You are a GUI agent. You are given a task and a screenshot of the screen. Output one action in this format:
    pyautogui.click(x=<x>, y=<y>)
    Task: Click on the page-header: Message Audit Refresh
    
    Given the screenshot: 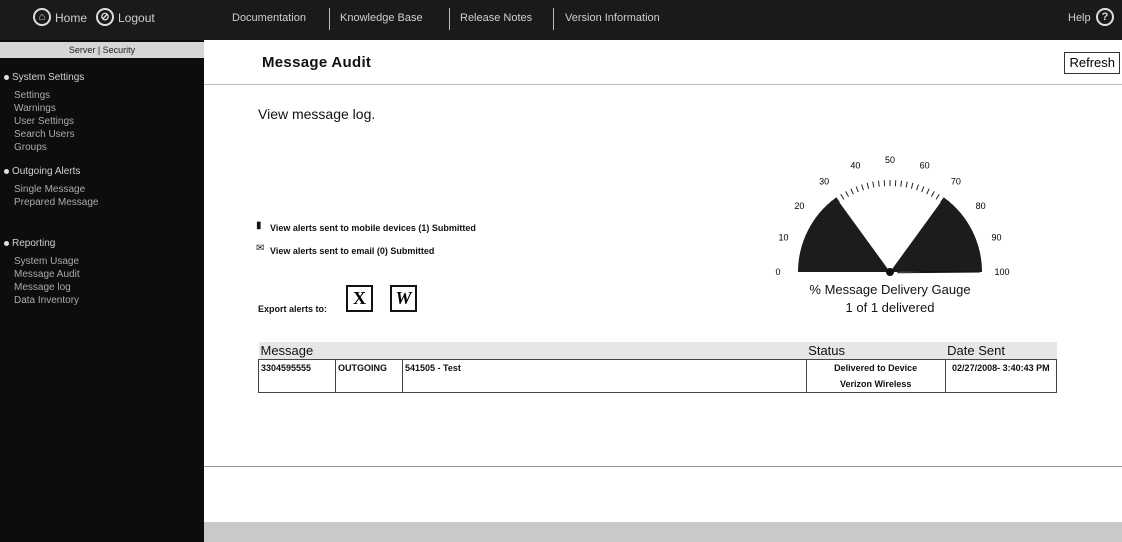 What is the action you would take?
    pyautogui.click(x=663, y=65)
    